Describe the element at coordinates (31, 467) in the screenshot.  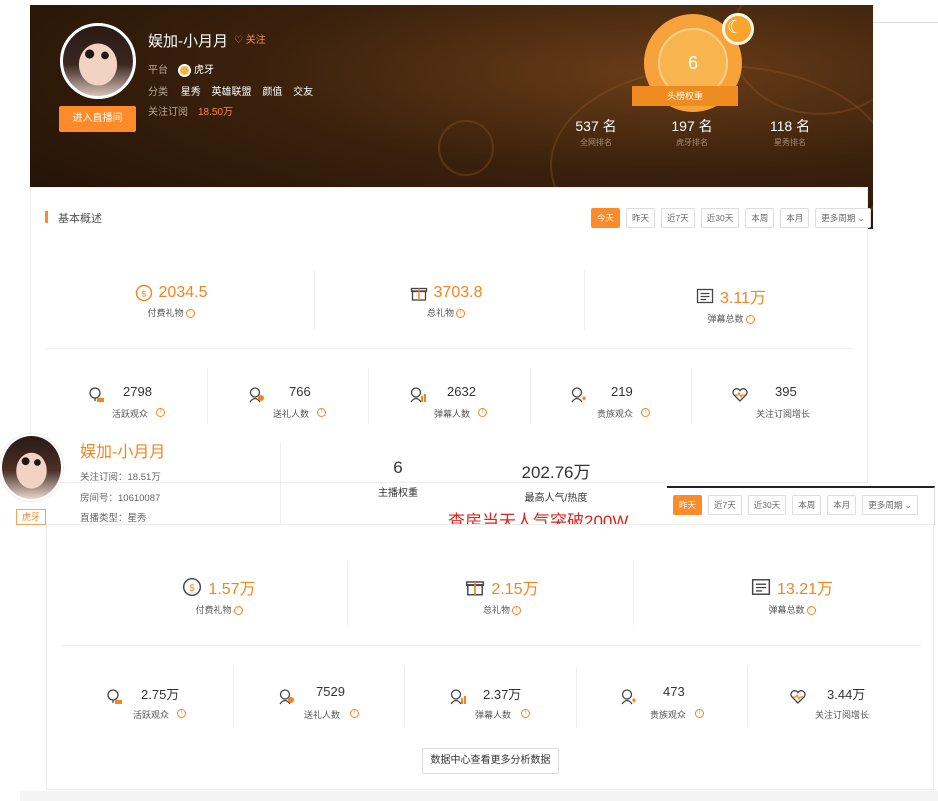
I see `streamer-avatar-small` at that location.